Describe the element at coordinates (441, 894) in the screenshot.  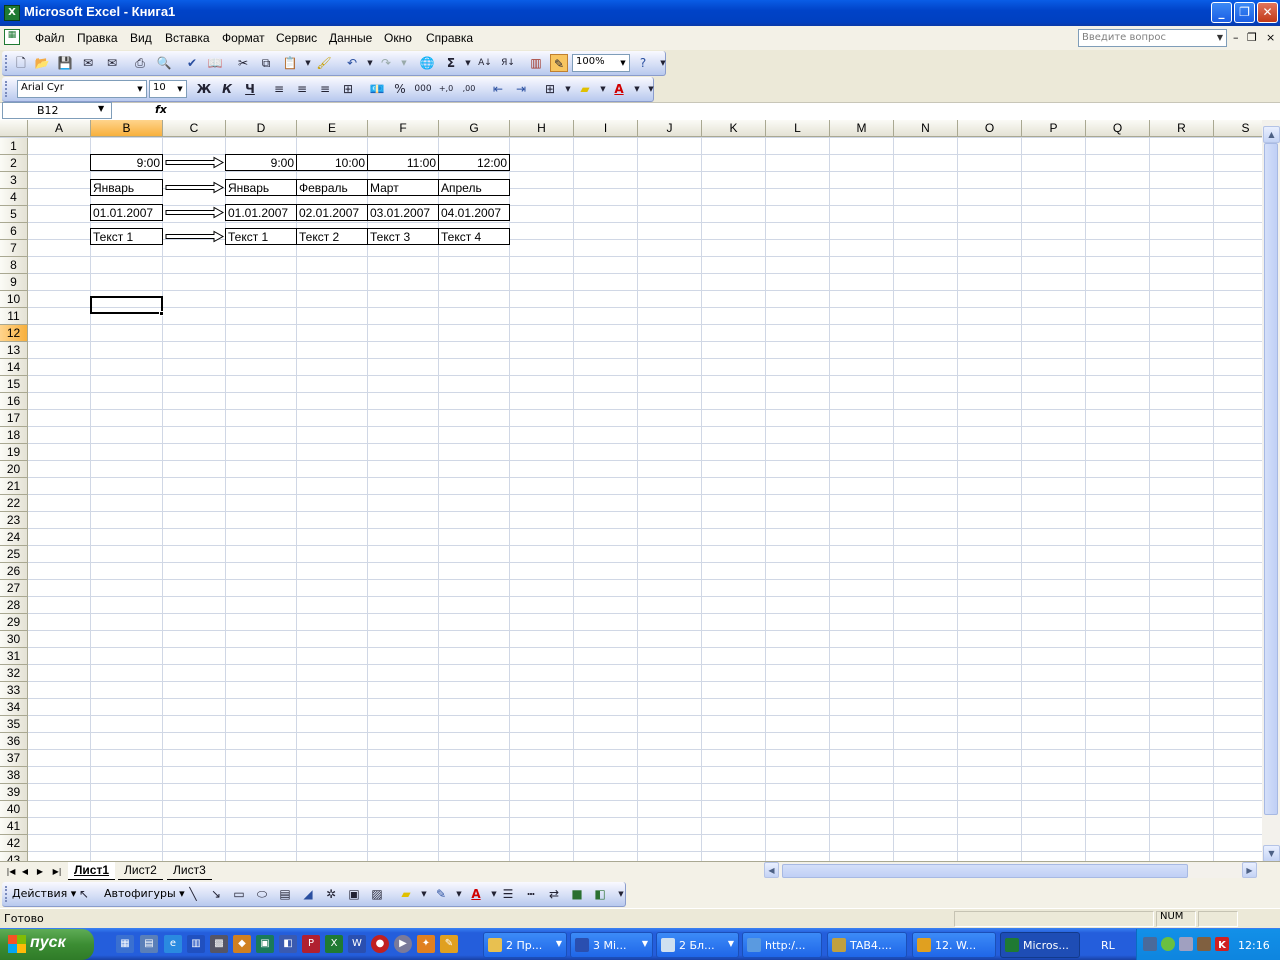
I see `line-color-icon: ✎` at that location.